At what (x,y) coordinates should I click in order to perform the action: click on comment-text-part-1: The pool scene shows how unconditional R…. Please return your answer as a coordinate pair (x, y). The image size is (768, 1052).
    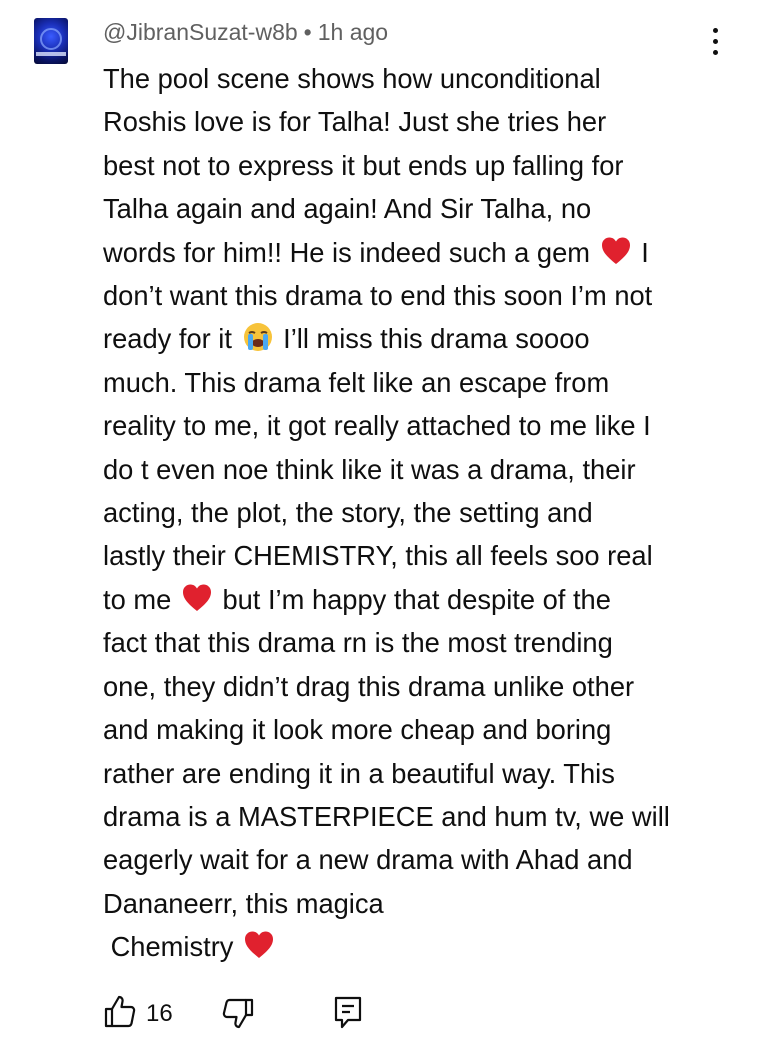
    Looking at the image, I should click on (363, 165).